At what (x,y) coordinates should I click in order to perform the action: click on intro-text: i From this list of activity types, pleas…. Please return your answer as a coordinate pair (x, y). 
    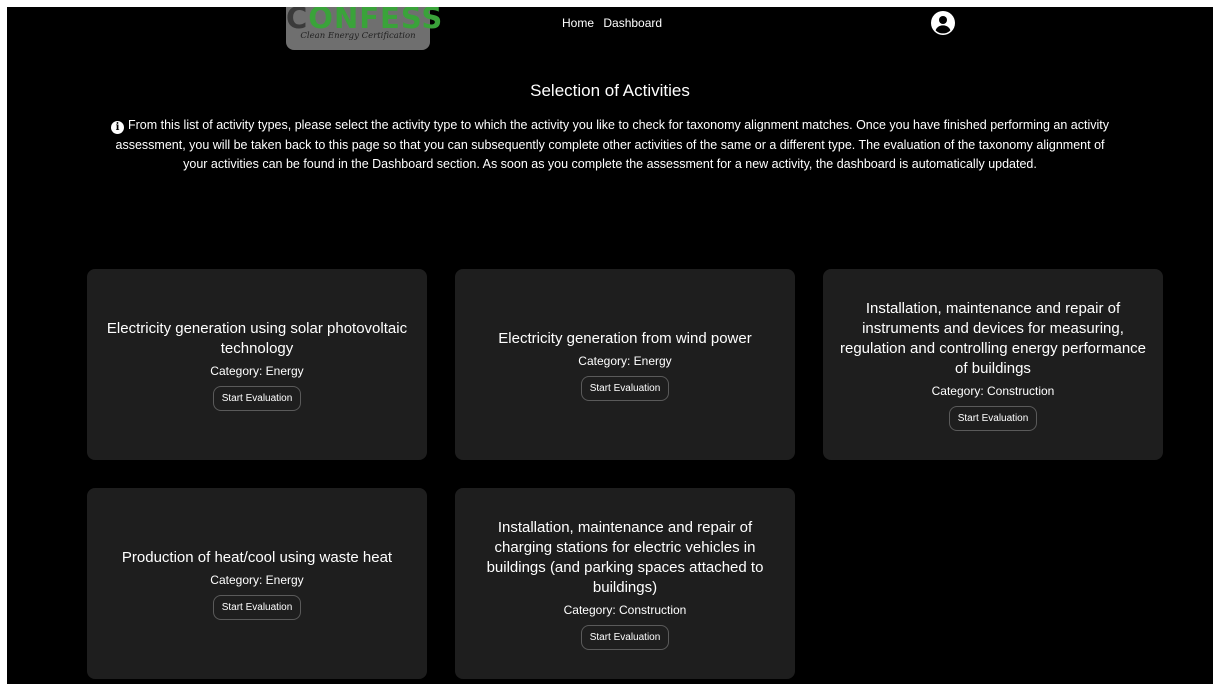
    Looking at the image, I should click on (610, 145).